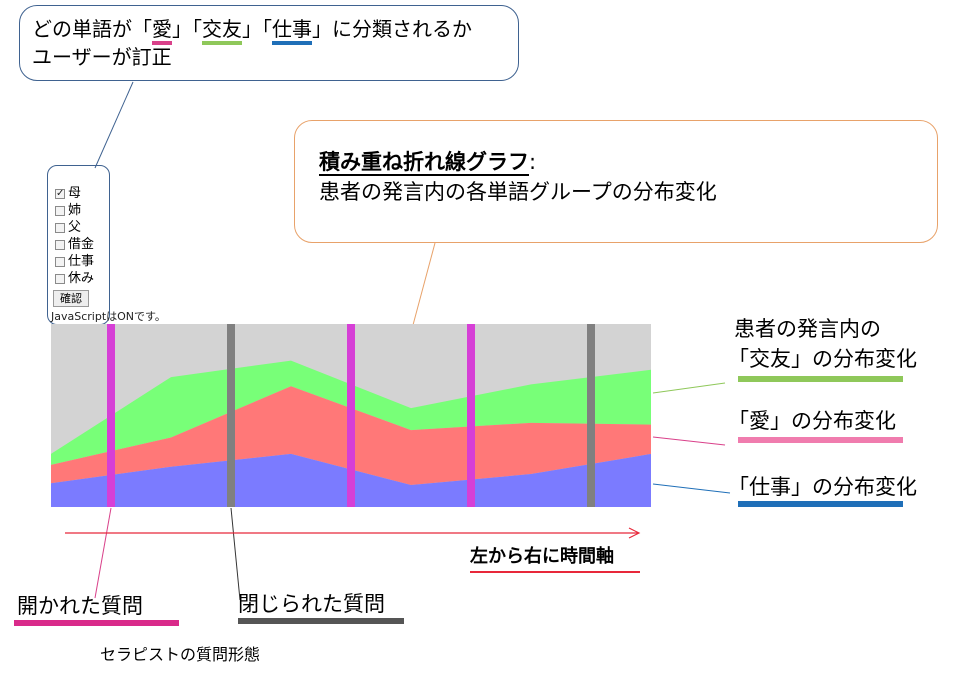  Describe the element at coordinates (820, 440) in the screenshot. I see `love-underline` at that location.